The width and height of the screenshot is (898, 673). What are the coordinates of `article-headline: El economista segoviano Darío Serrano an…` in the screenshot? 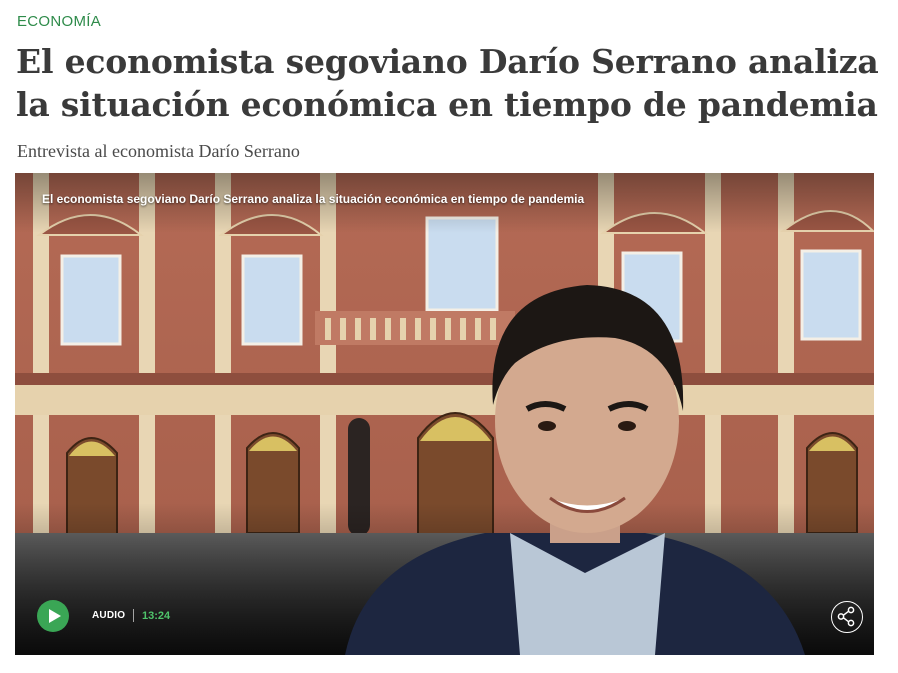 It's located at (447, 83).